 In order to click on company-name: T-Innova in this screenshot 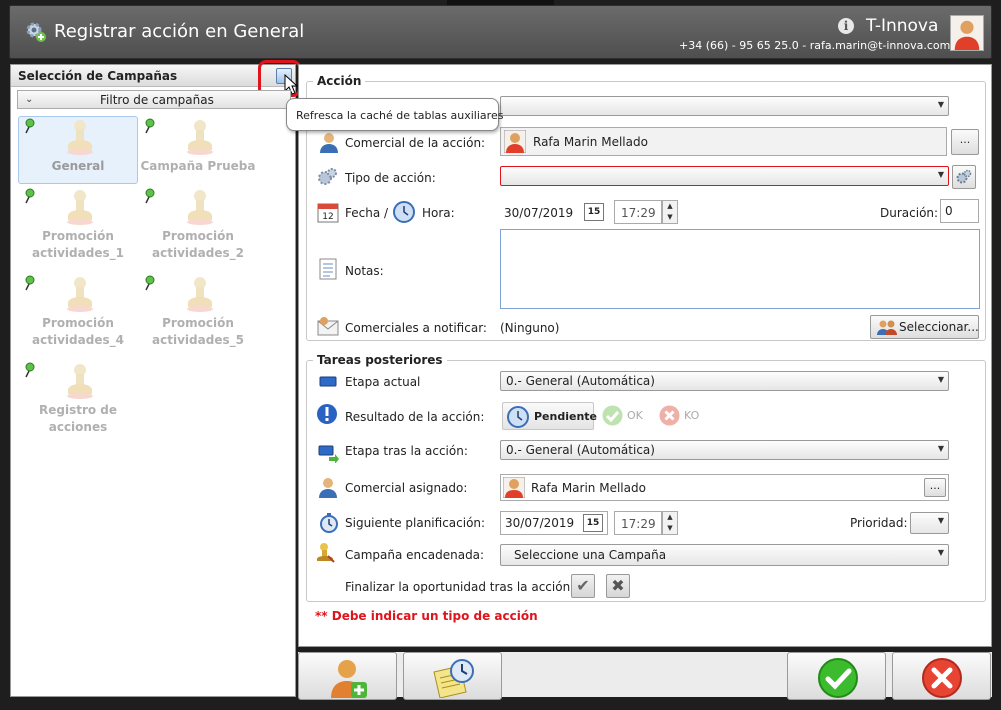, I will do `click(902, 26)`.